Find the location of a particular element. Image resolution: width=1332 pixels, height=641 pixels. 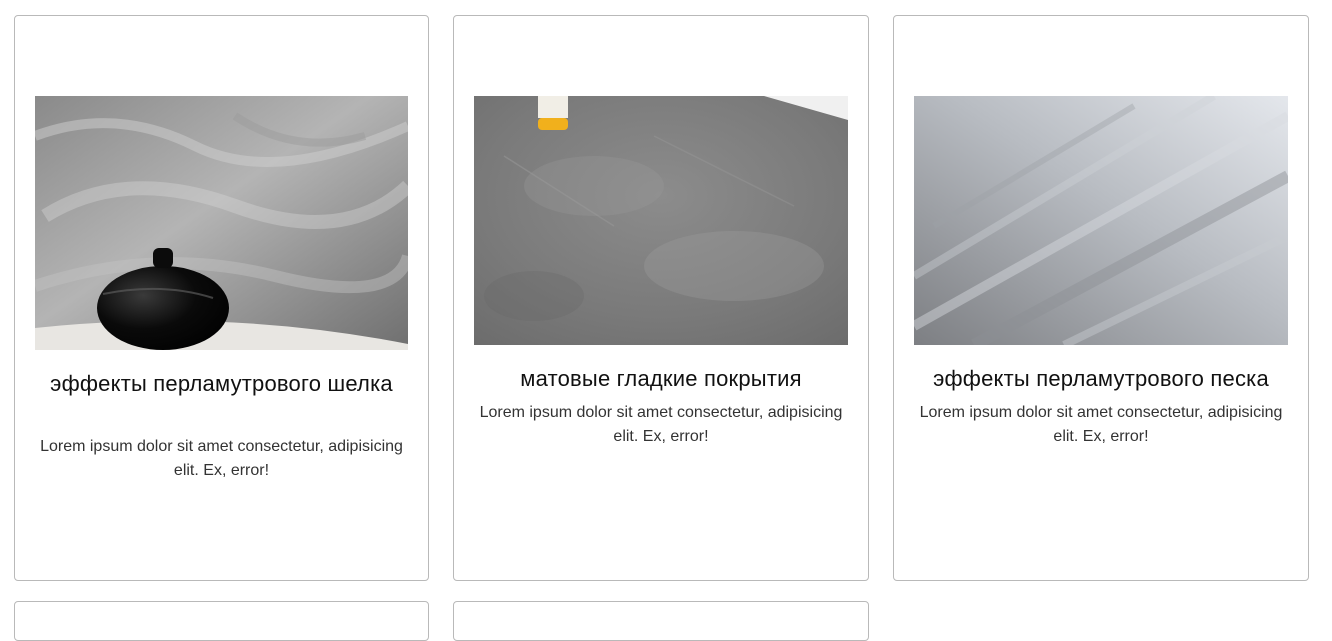

card-image-pearl-sand is located at coordinates (1101, 220).